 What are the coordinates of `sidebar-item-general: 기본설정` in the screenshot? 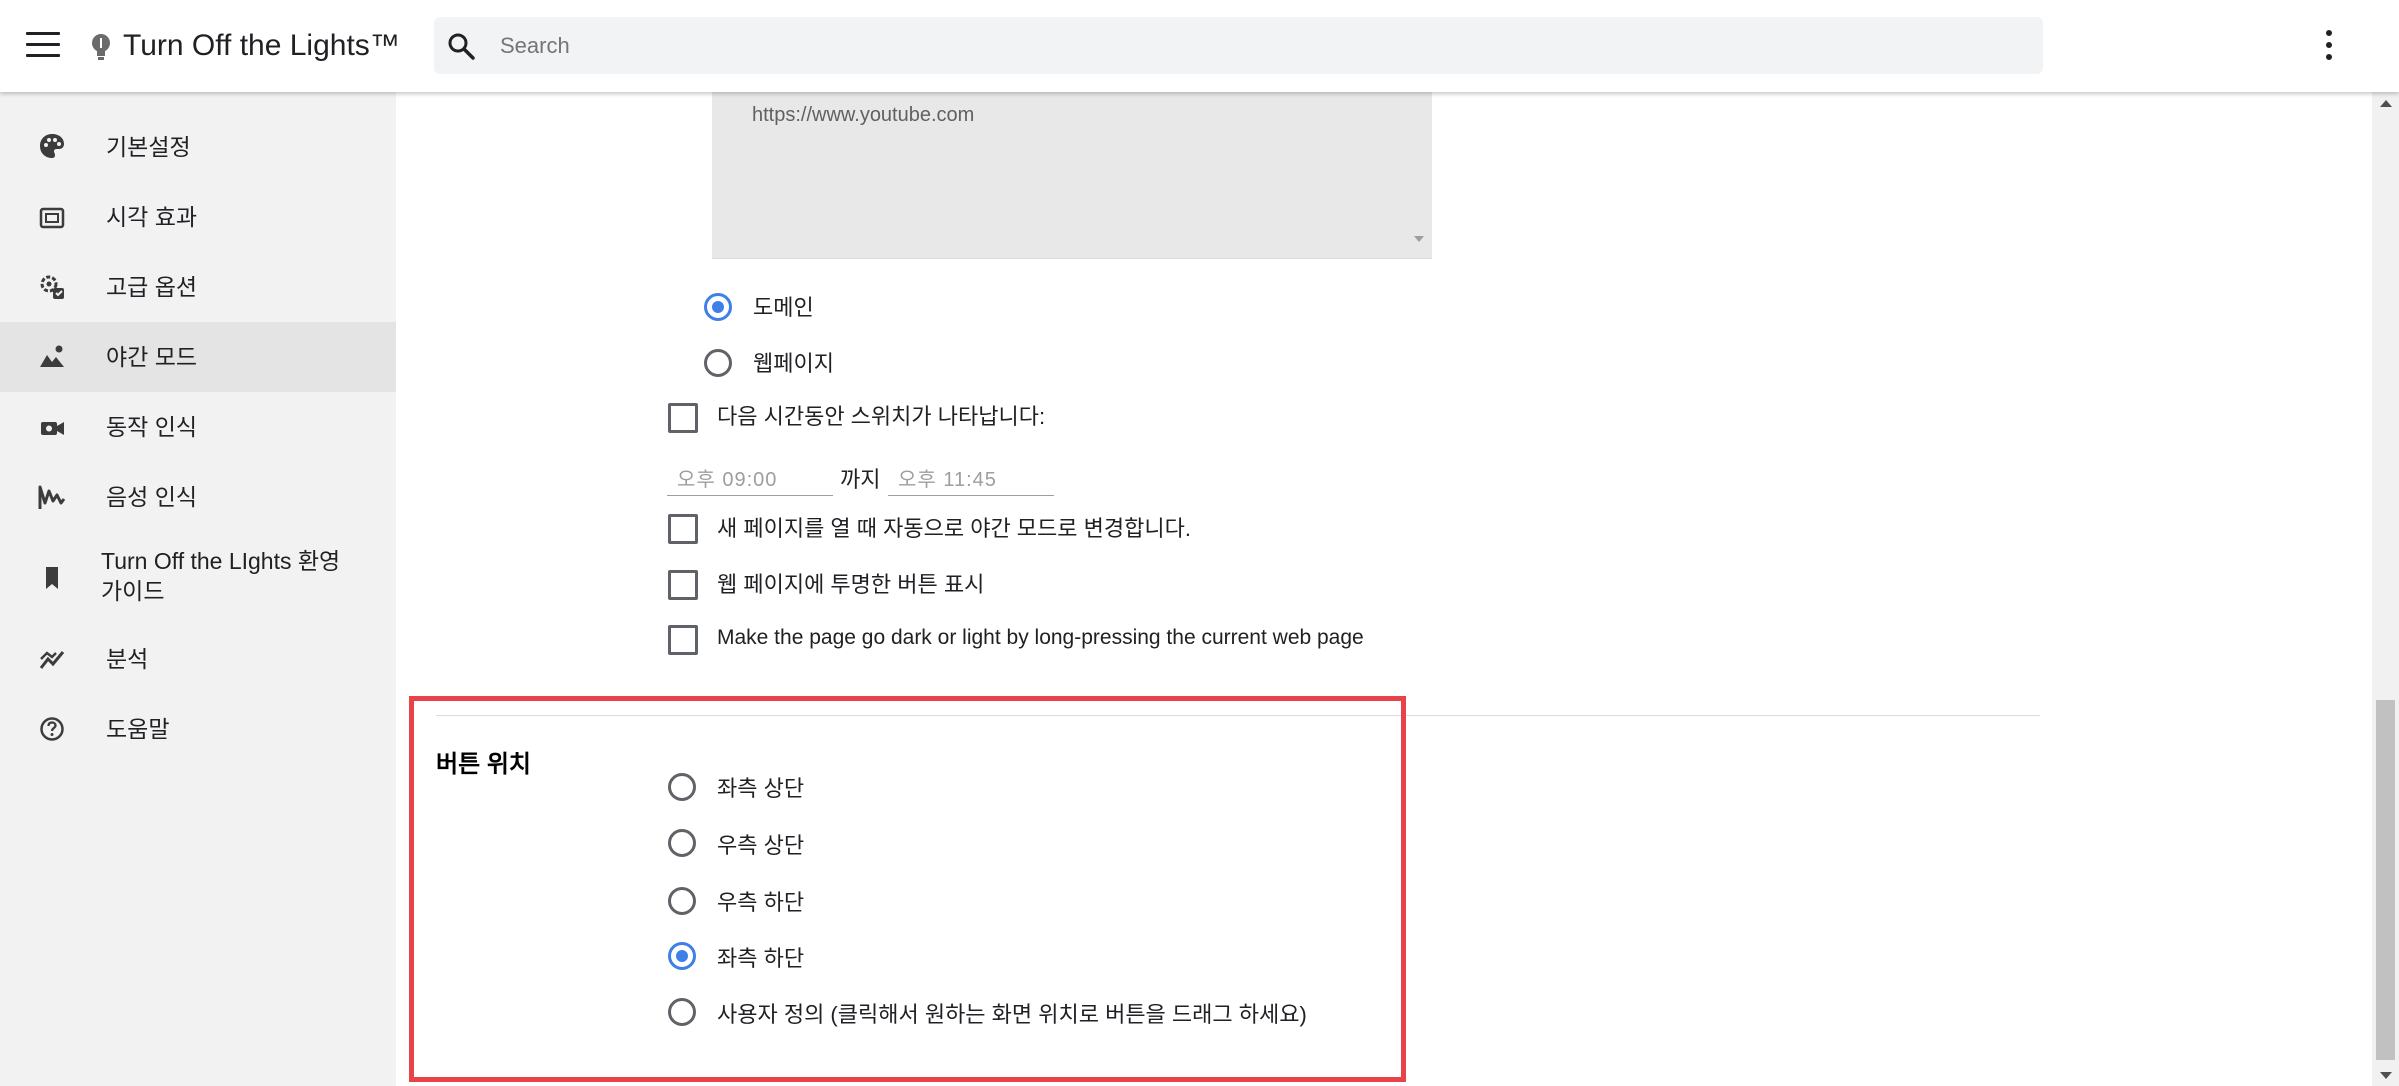 It's located at (198, 147).